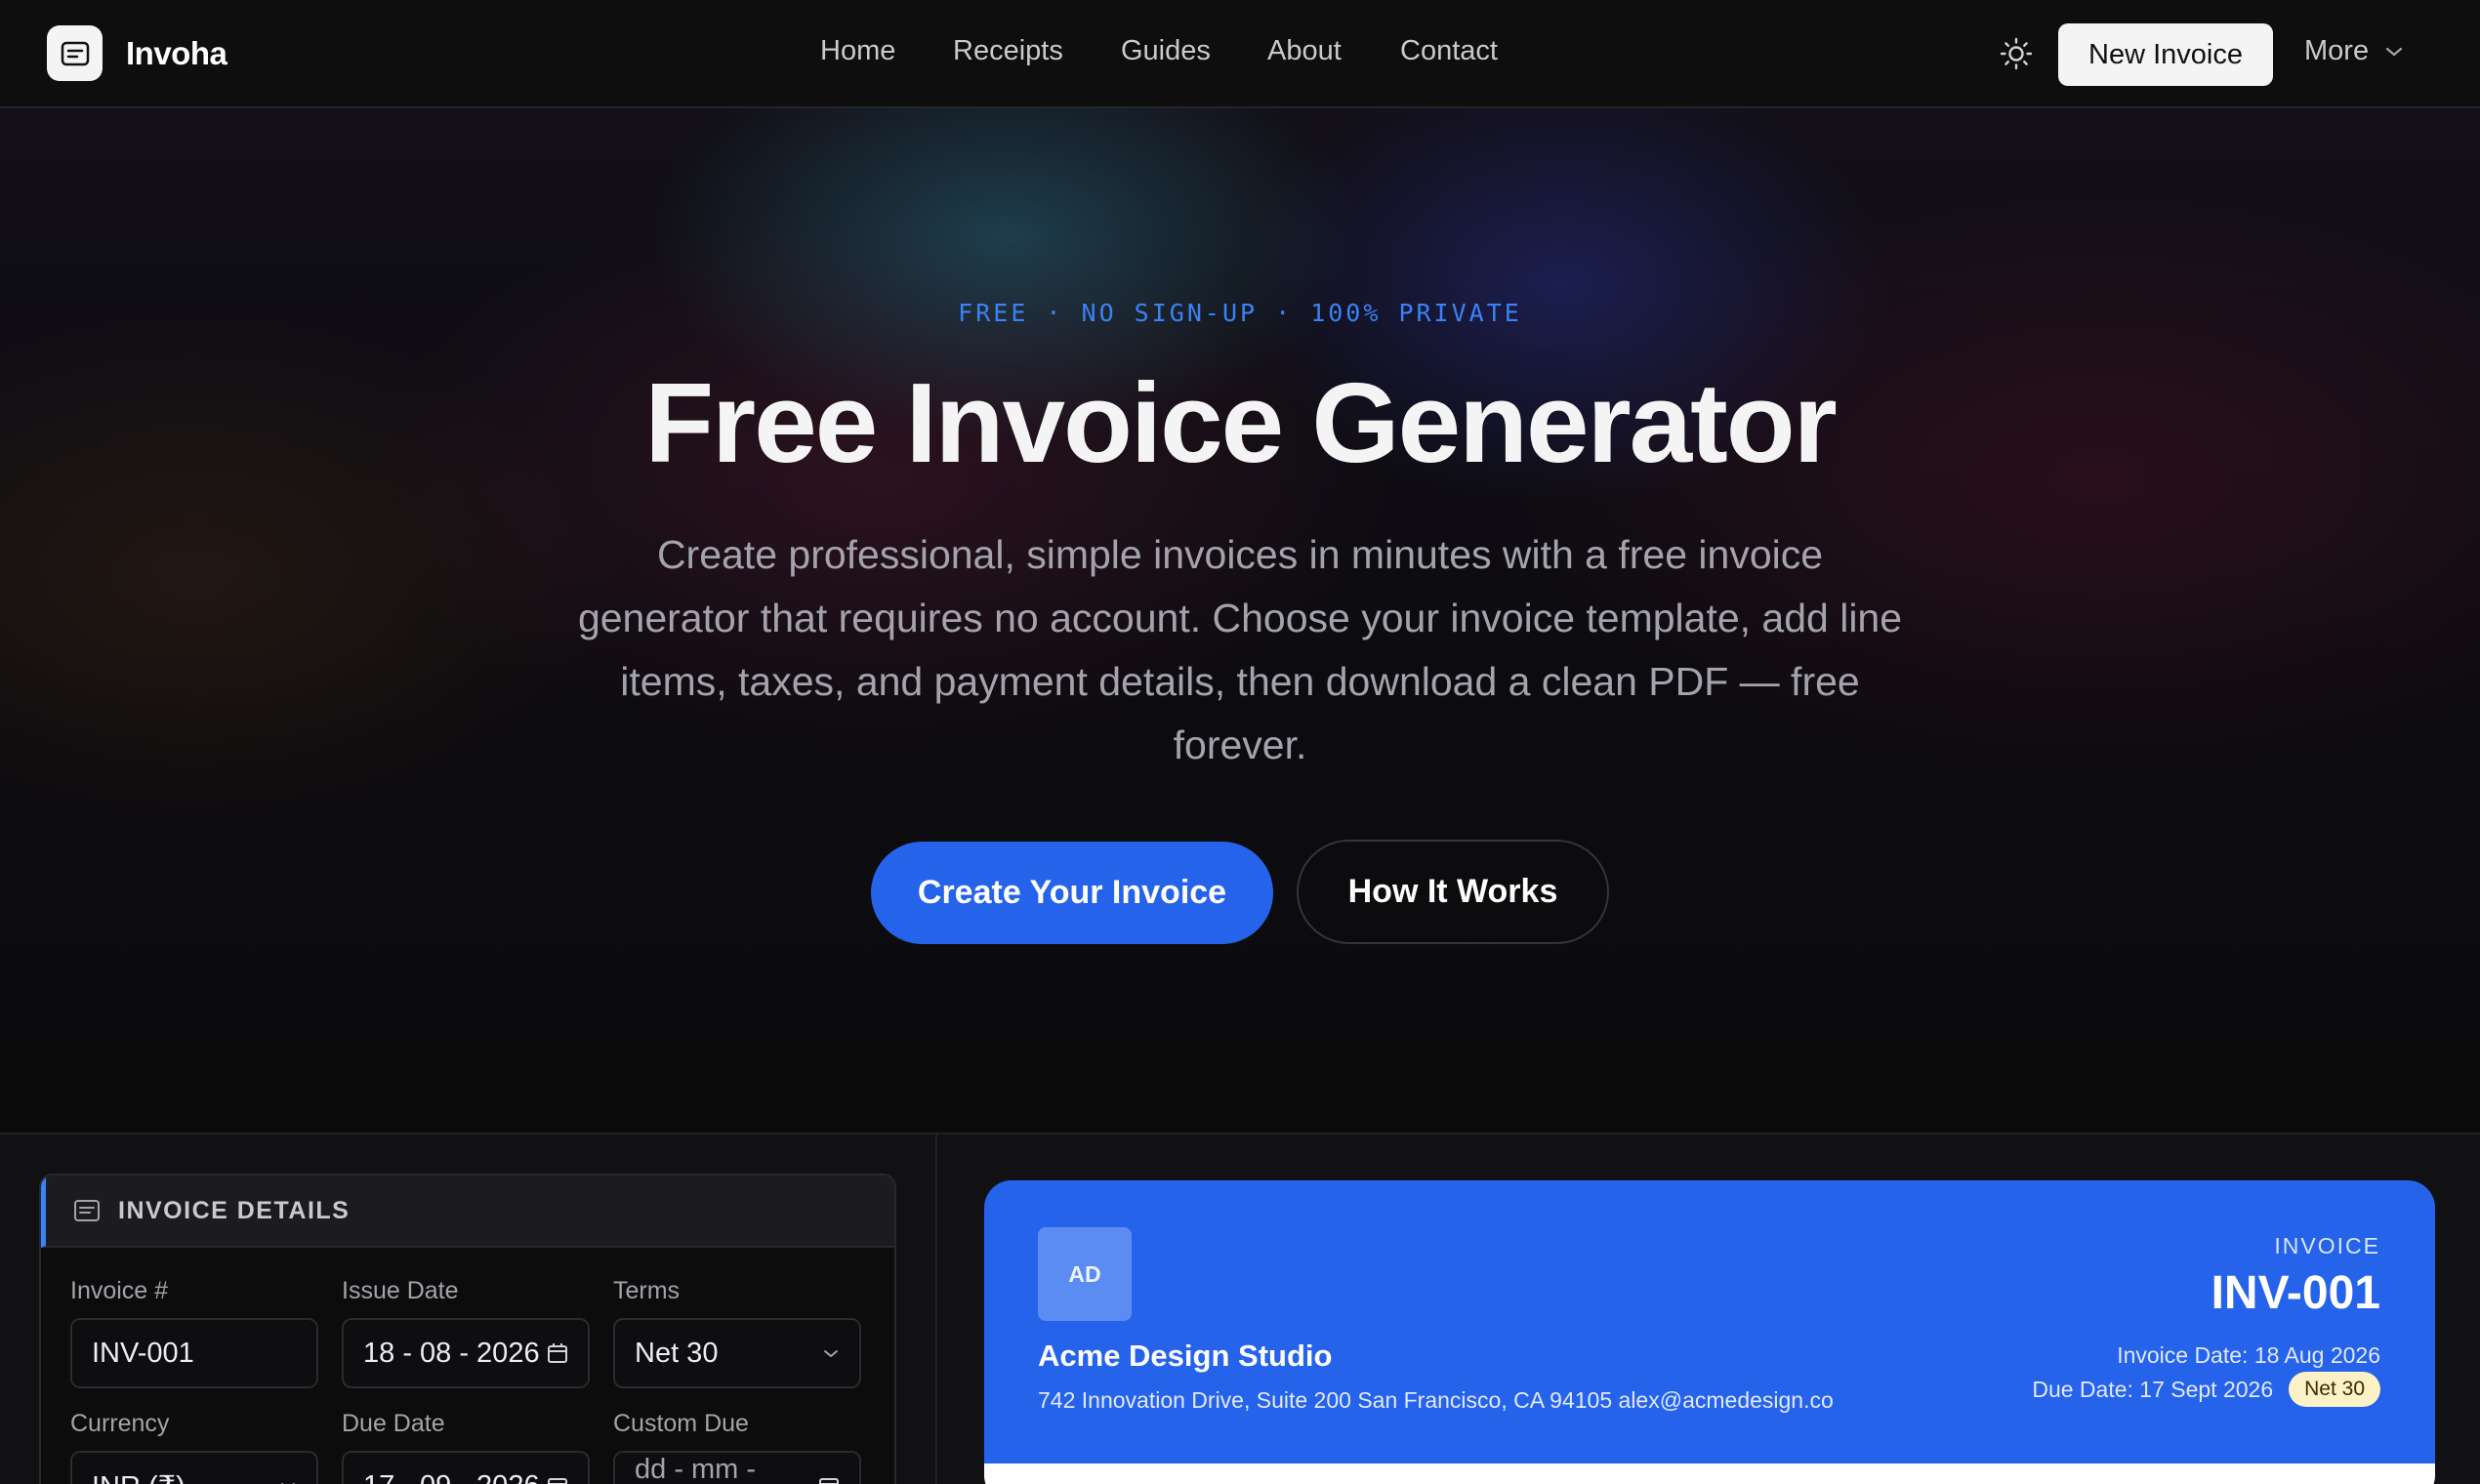 This screenshot has width=2480, height=1484. What do you see at coordinates (393, 1424) in the screenshot?
I see `due-date-label: Due Date` at bounding box center [393, 1424].